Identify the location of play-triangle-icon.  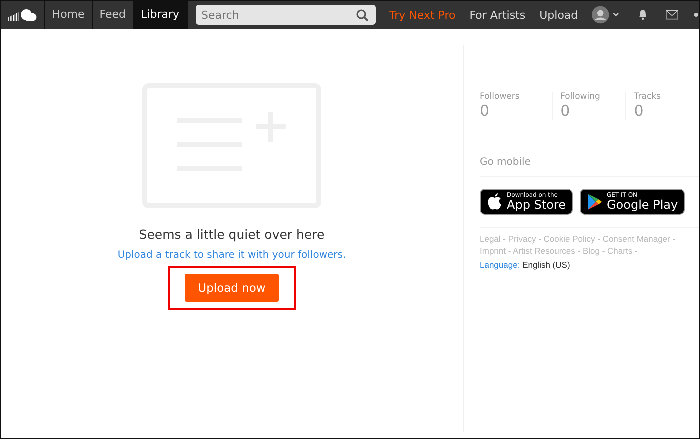
(594, 202).